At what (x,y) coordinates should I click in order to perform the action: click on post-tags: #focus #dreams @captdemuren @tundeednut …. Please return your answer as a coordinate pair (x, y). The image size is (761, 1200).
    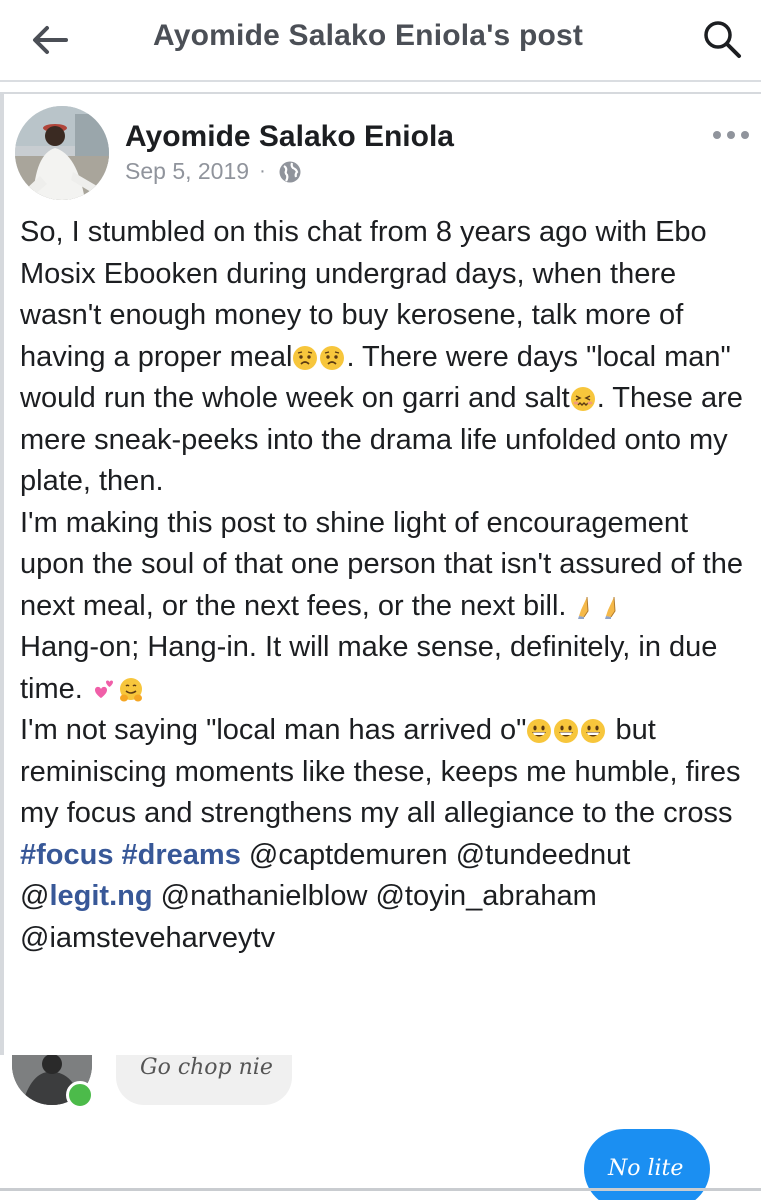
    Looking at the image, I should click on (387, 897).